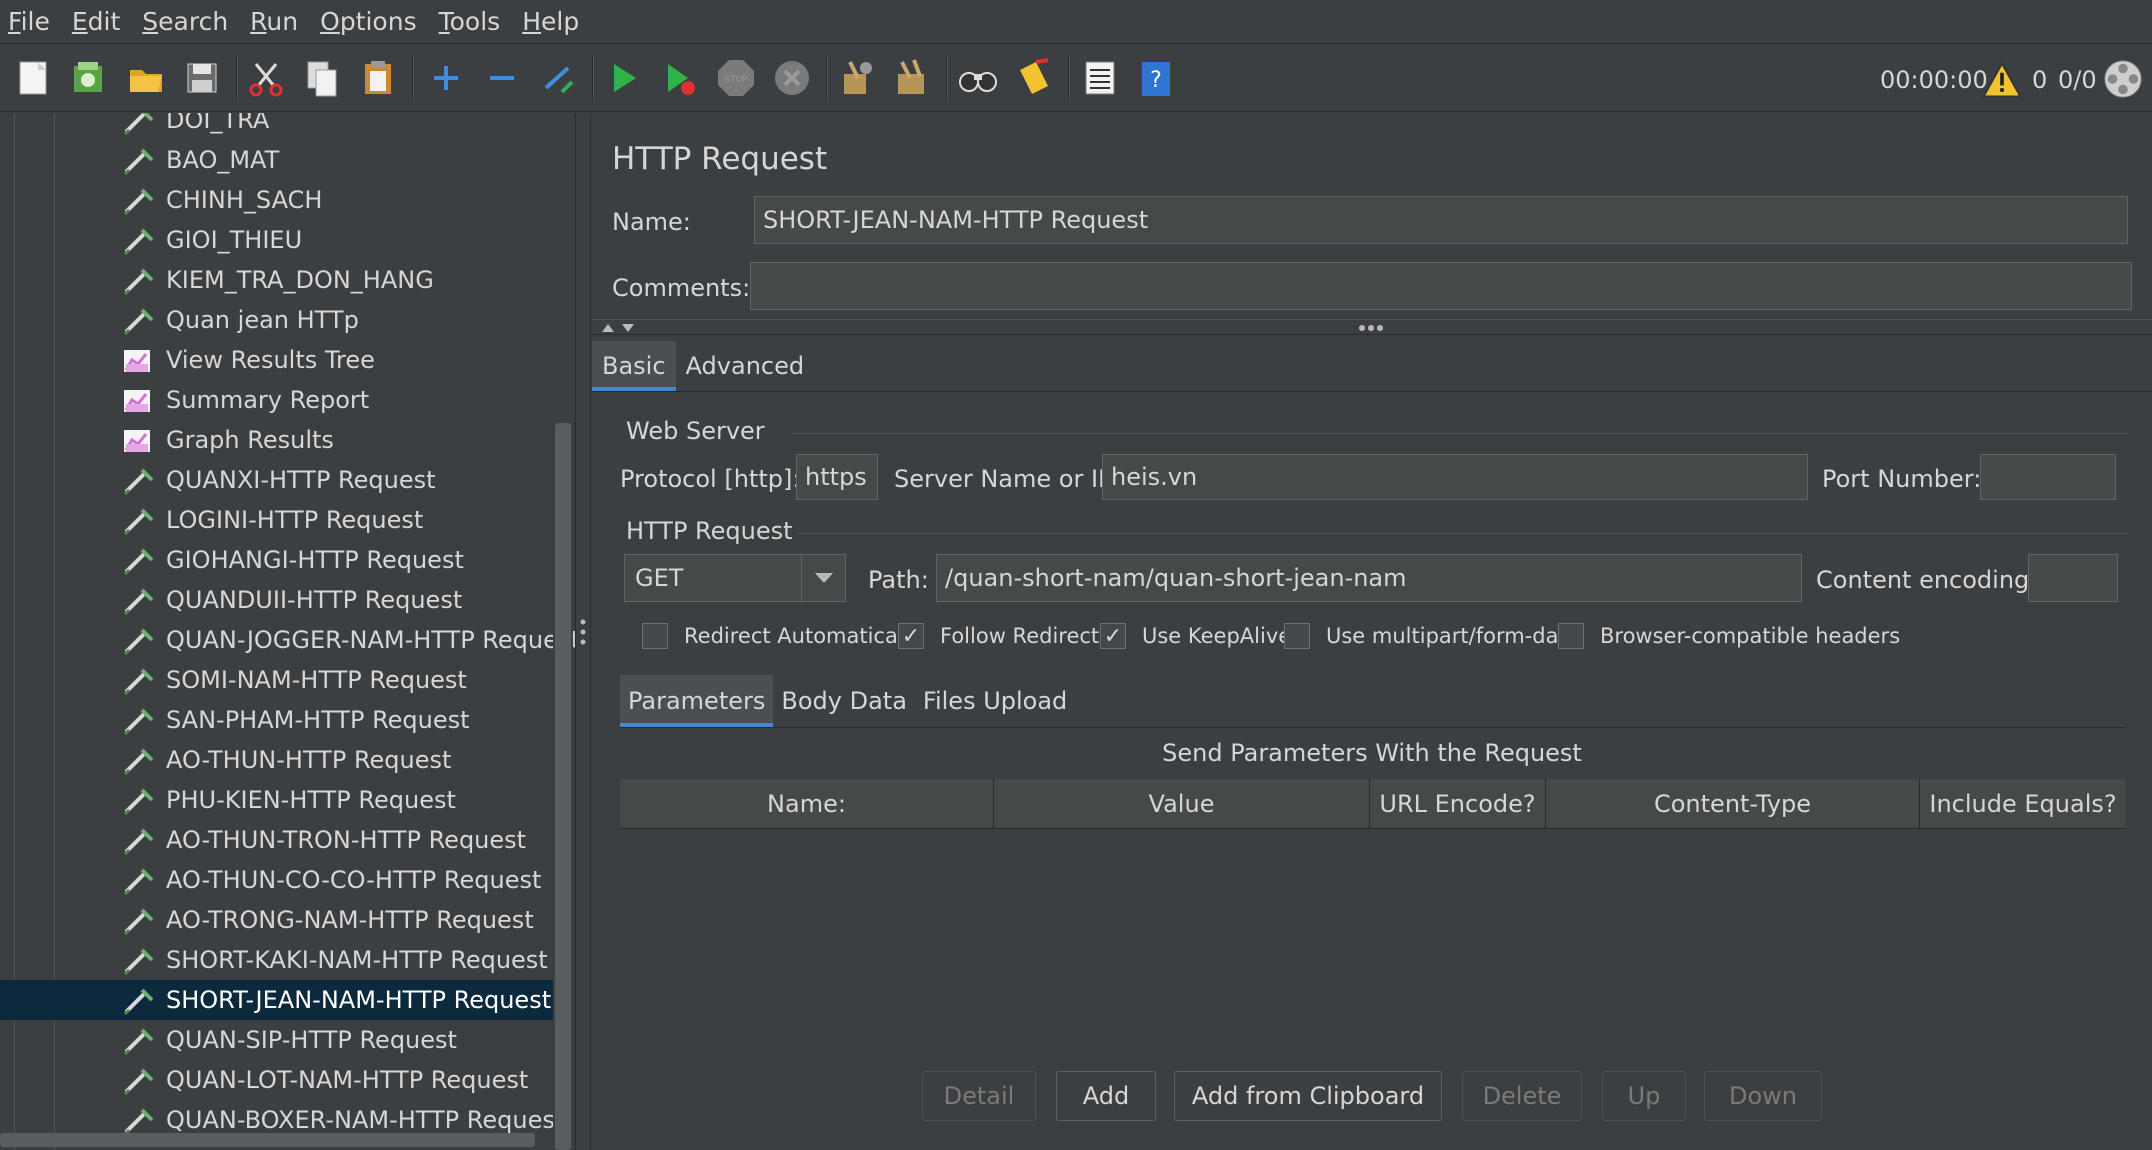 This screenshot has height=1150, width=2152. I want to click on tree-item: CHINH_SACH, so click(276, 200).